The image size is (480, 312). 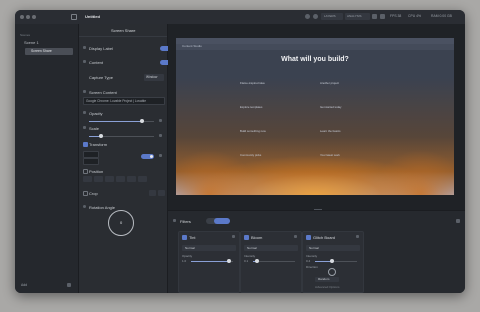 What do you see at coordinates (187, 256) in the screenshot?
I see `filter-param-label: Opacity` at bounding box center [187, 256].